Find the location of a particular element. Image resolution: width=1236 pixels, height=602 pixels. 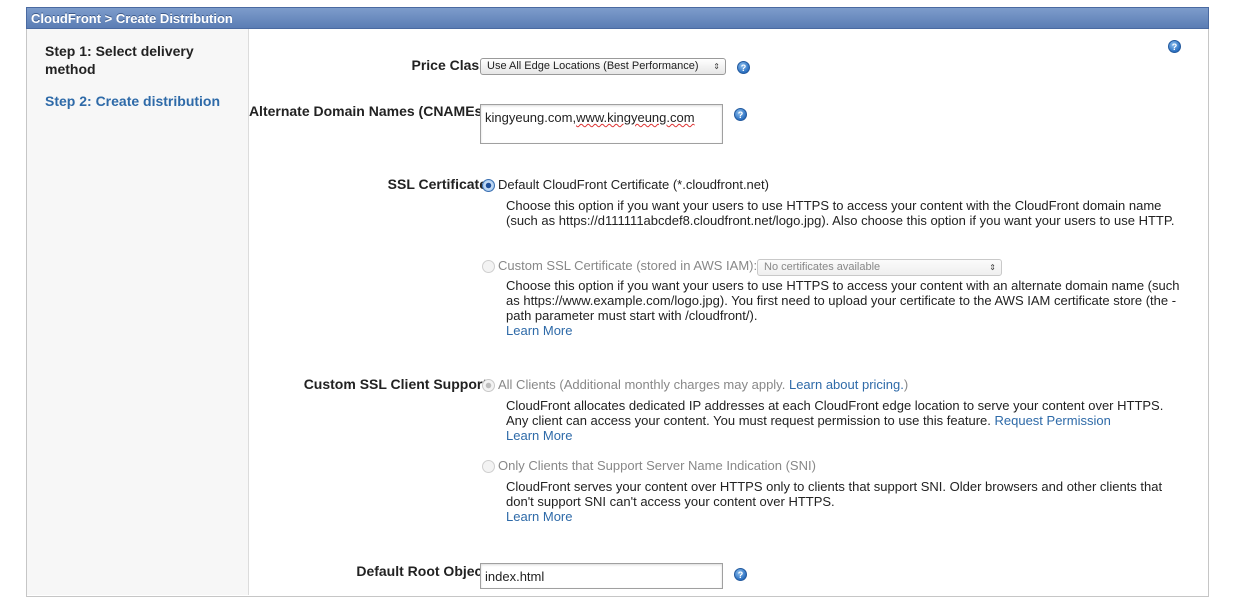

cnames-textarea: kingyeung.com,www.kingyeung.com is located at coordinates (601, 124).